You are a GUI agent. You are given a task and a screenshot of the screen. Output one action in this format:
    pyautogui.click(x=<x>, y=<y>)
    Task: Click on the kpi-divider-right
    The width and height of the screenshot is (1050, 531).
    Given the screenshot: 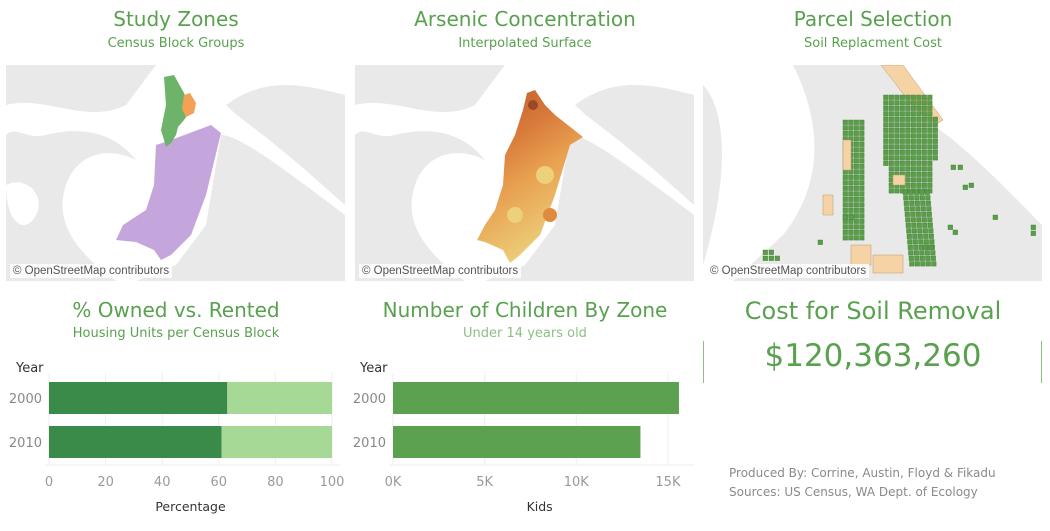 What is the action you would take?
    pyautogui.click(x=1041, y=362)
    